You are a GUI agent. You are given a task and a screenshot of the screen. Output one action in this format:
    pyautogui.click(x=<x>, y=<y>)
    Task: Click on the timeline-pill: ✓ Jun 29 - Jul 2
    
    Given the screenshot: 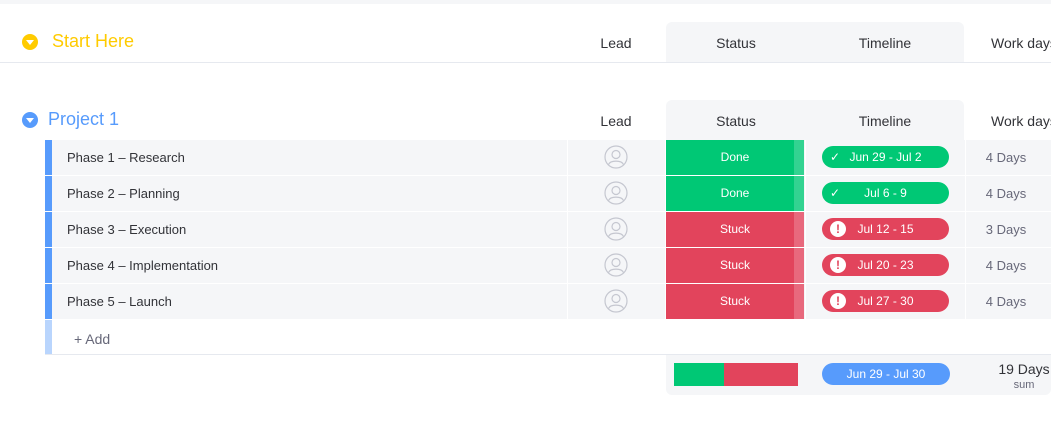 What is the action you would take?
    pyautogui.click(x=885, y=157)
    